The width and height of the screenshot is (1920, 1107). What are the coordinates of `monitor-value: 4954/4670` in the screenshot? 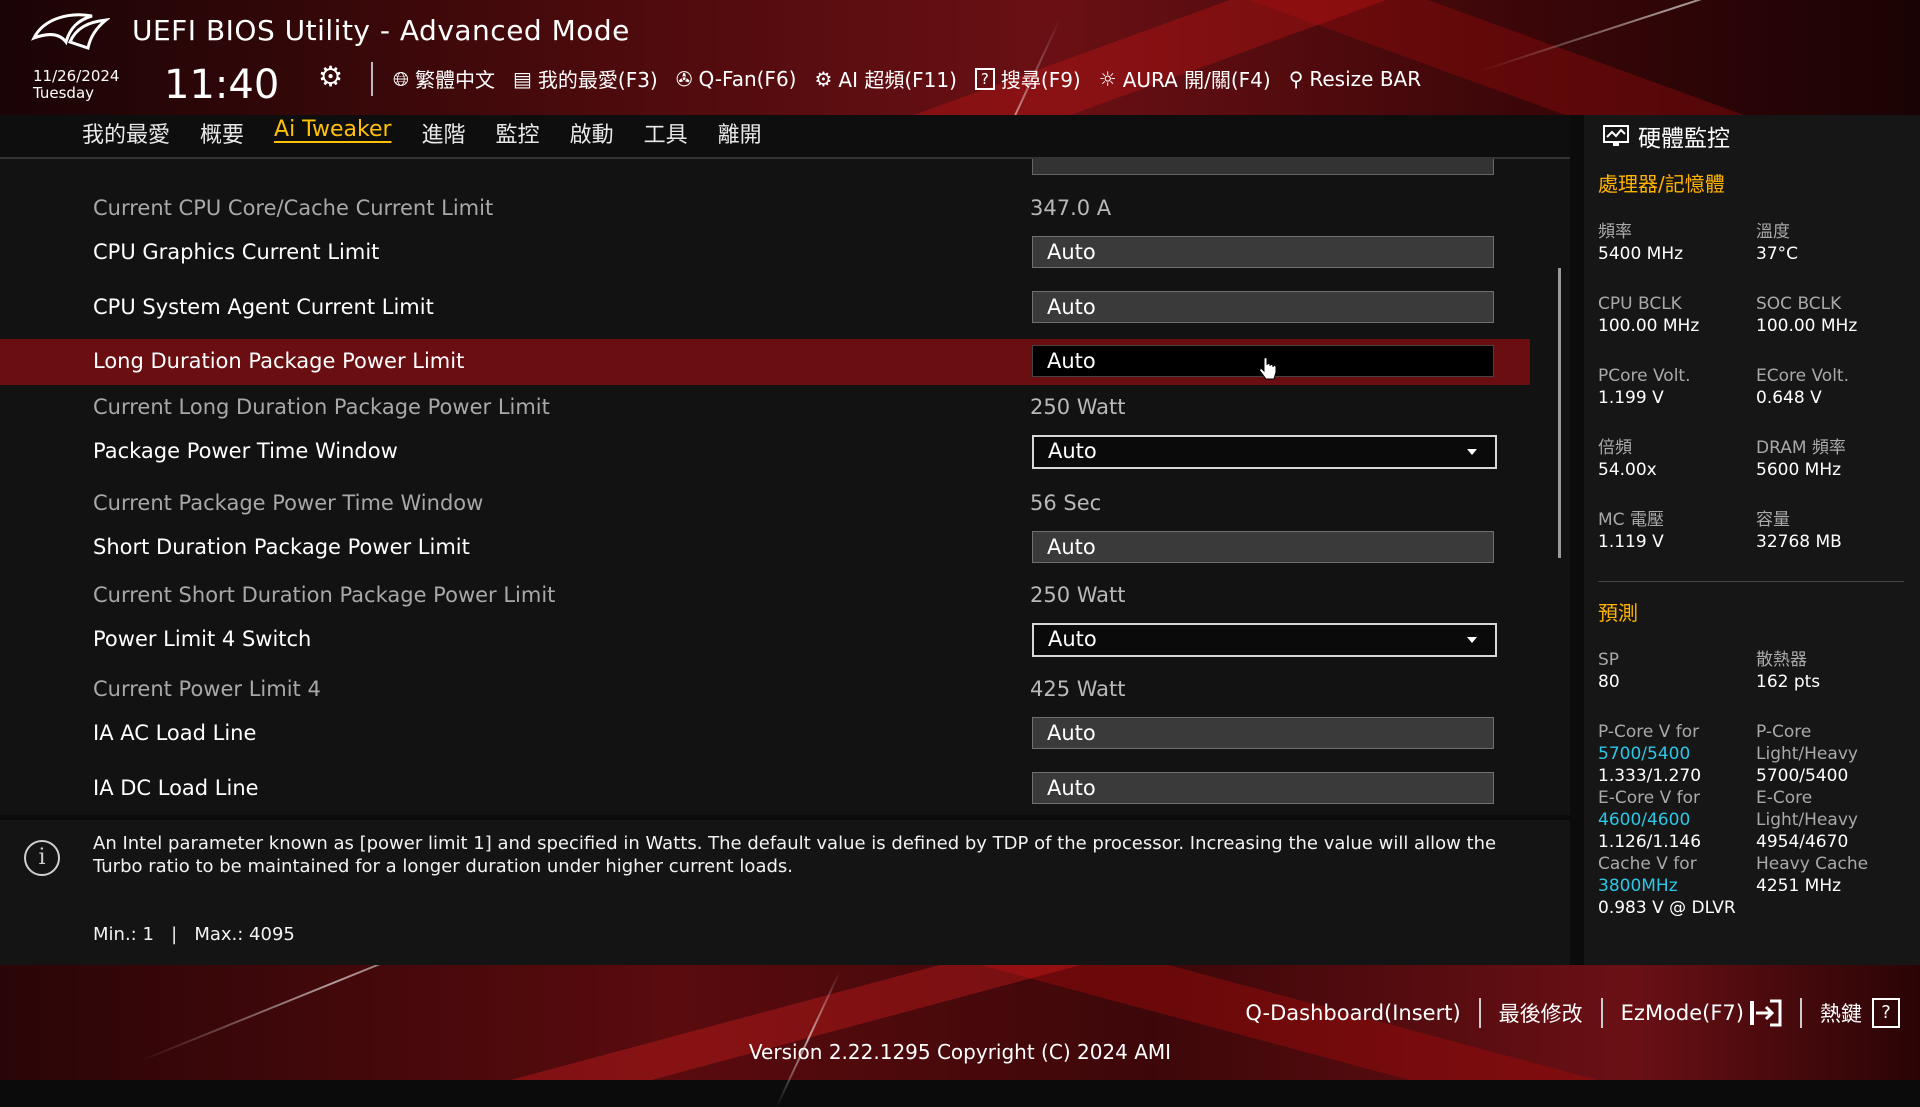 It's located at (1802, 842).